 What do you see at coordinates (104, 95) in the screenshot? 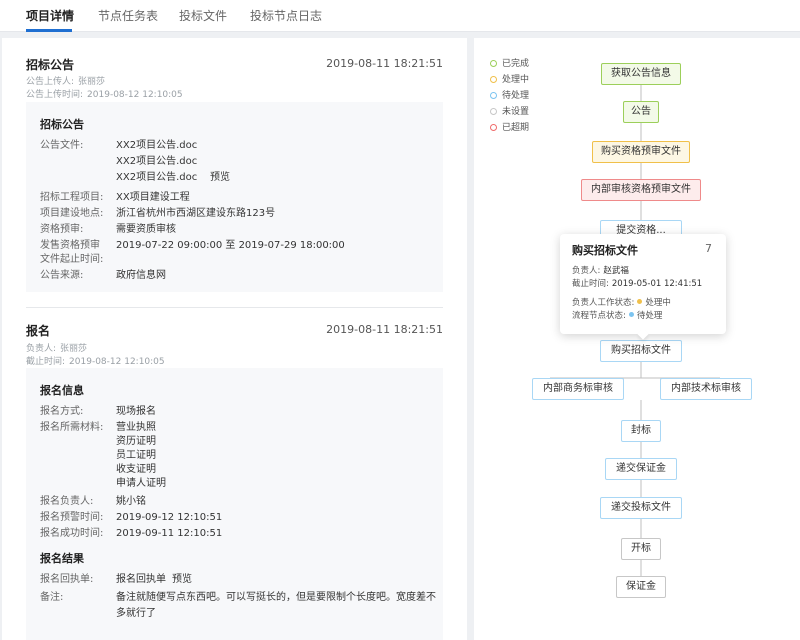
I see `announcement-upload-time: 公告上传时间: 2019-08-12 12:10:05` at bounding box center [104, 95].